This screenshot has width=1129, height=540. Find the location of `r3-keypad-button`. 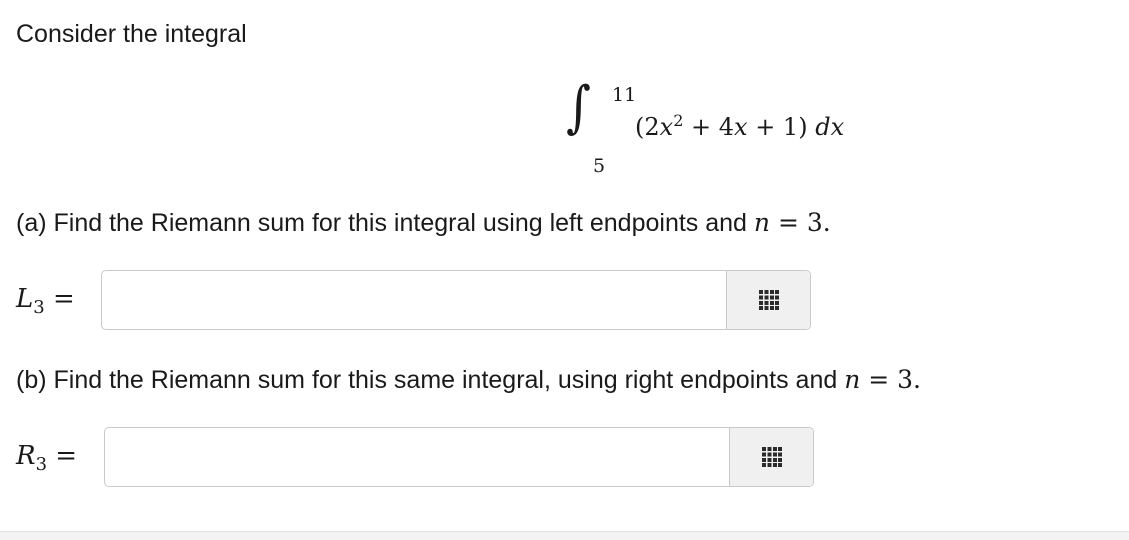

r3-keypad-button is located at coordinates (771, 457).